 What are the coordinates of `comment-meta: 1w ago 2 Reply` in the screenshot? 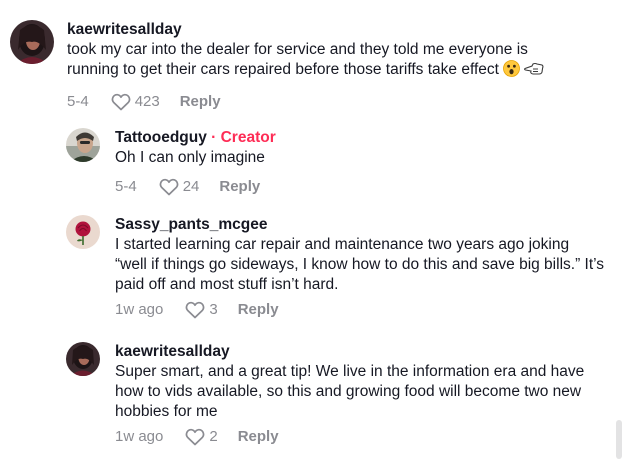 It's located at (360, 437).